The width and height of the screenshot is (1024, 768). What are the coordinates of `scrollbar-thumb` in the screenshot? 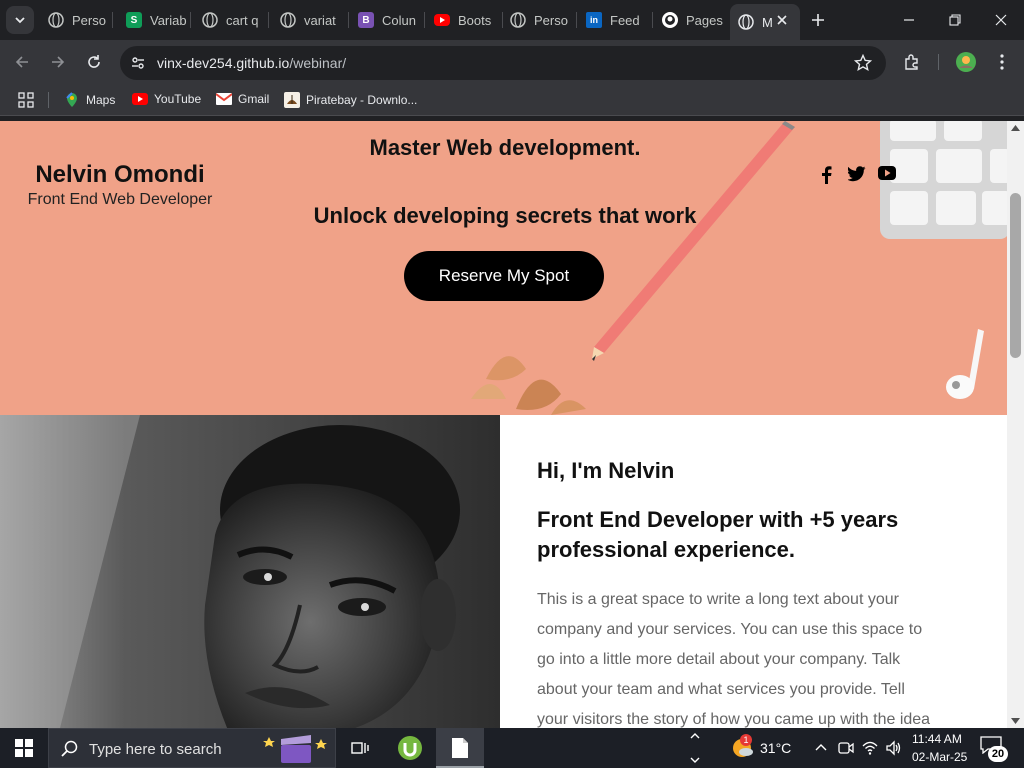 It's located at (1015, 275).